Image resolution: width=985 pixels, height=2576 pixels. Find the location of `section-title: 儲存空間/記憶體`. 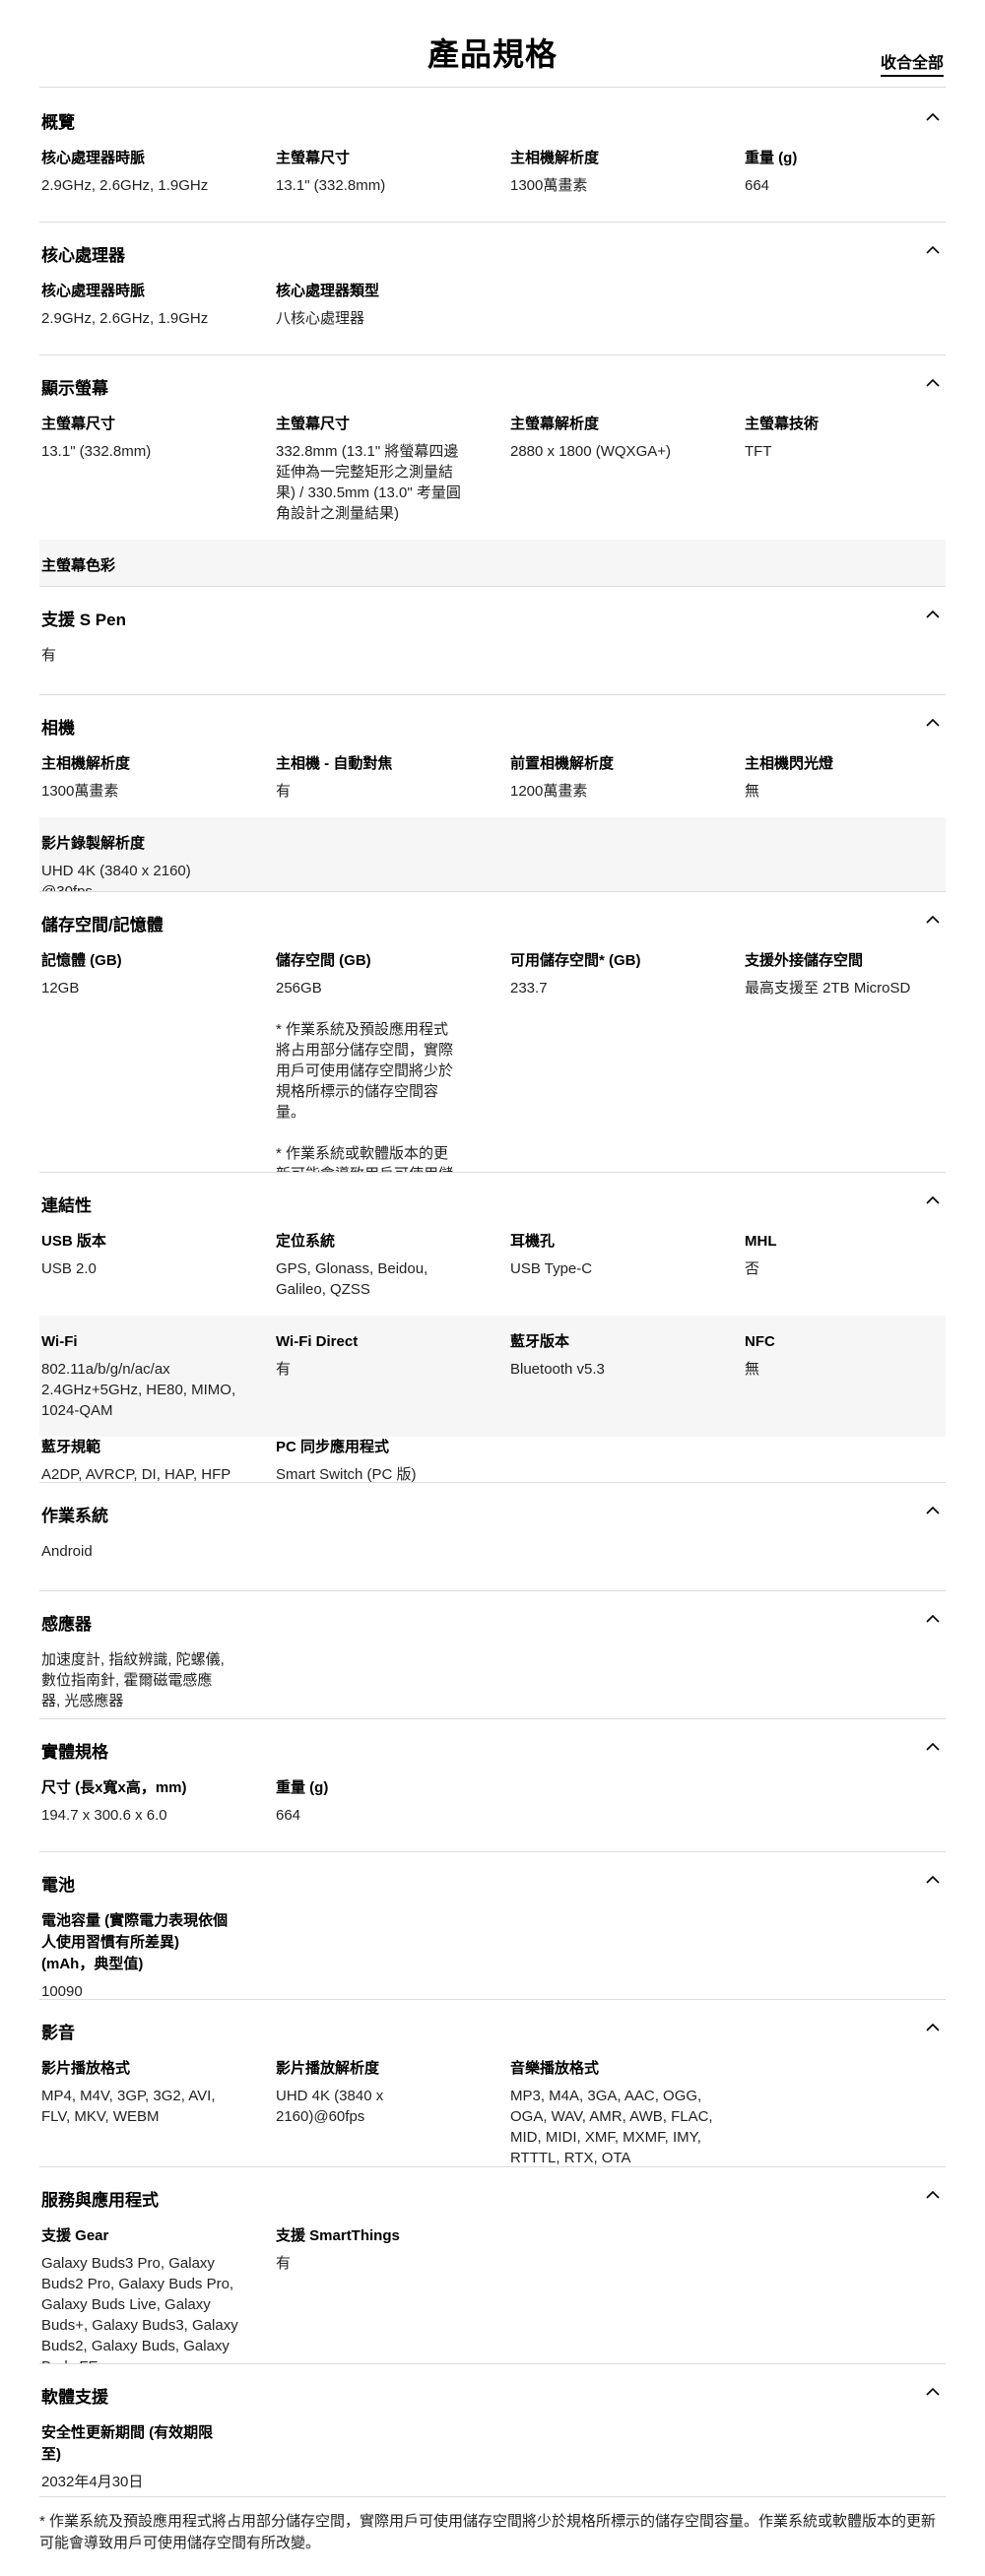

section-title: 儲存空間/記憶體 is located at coordinates (102, 925).